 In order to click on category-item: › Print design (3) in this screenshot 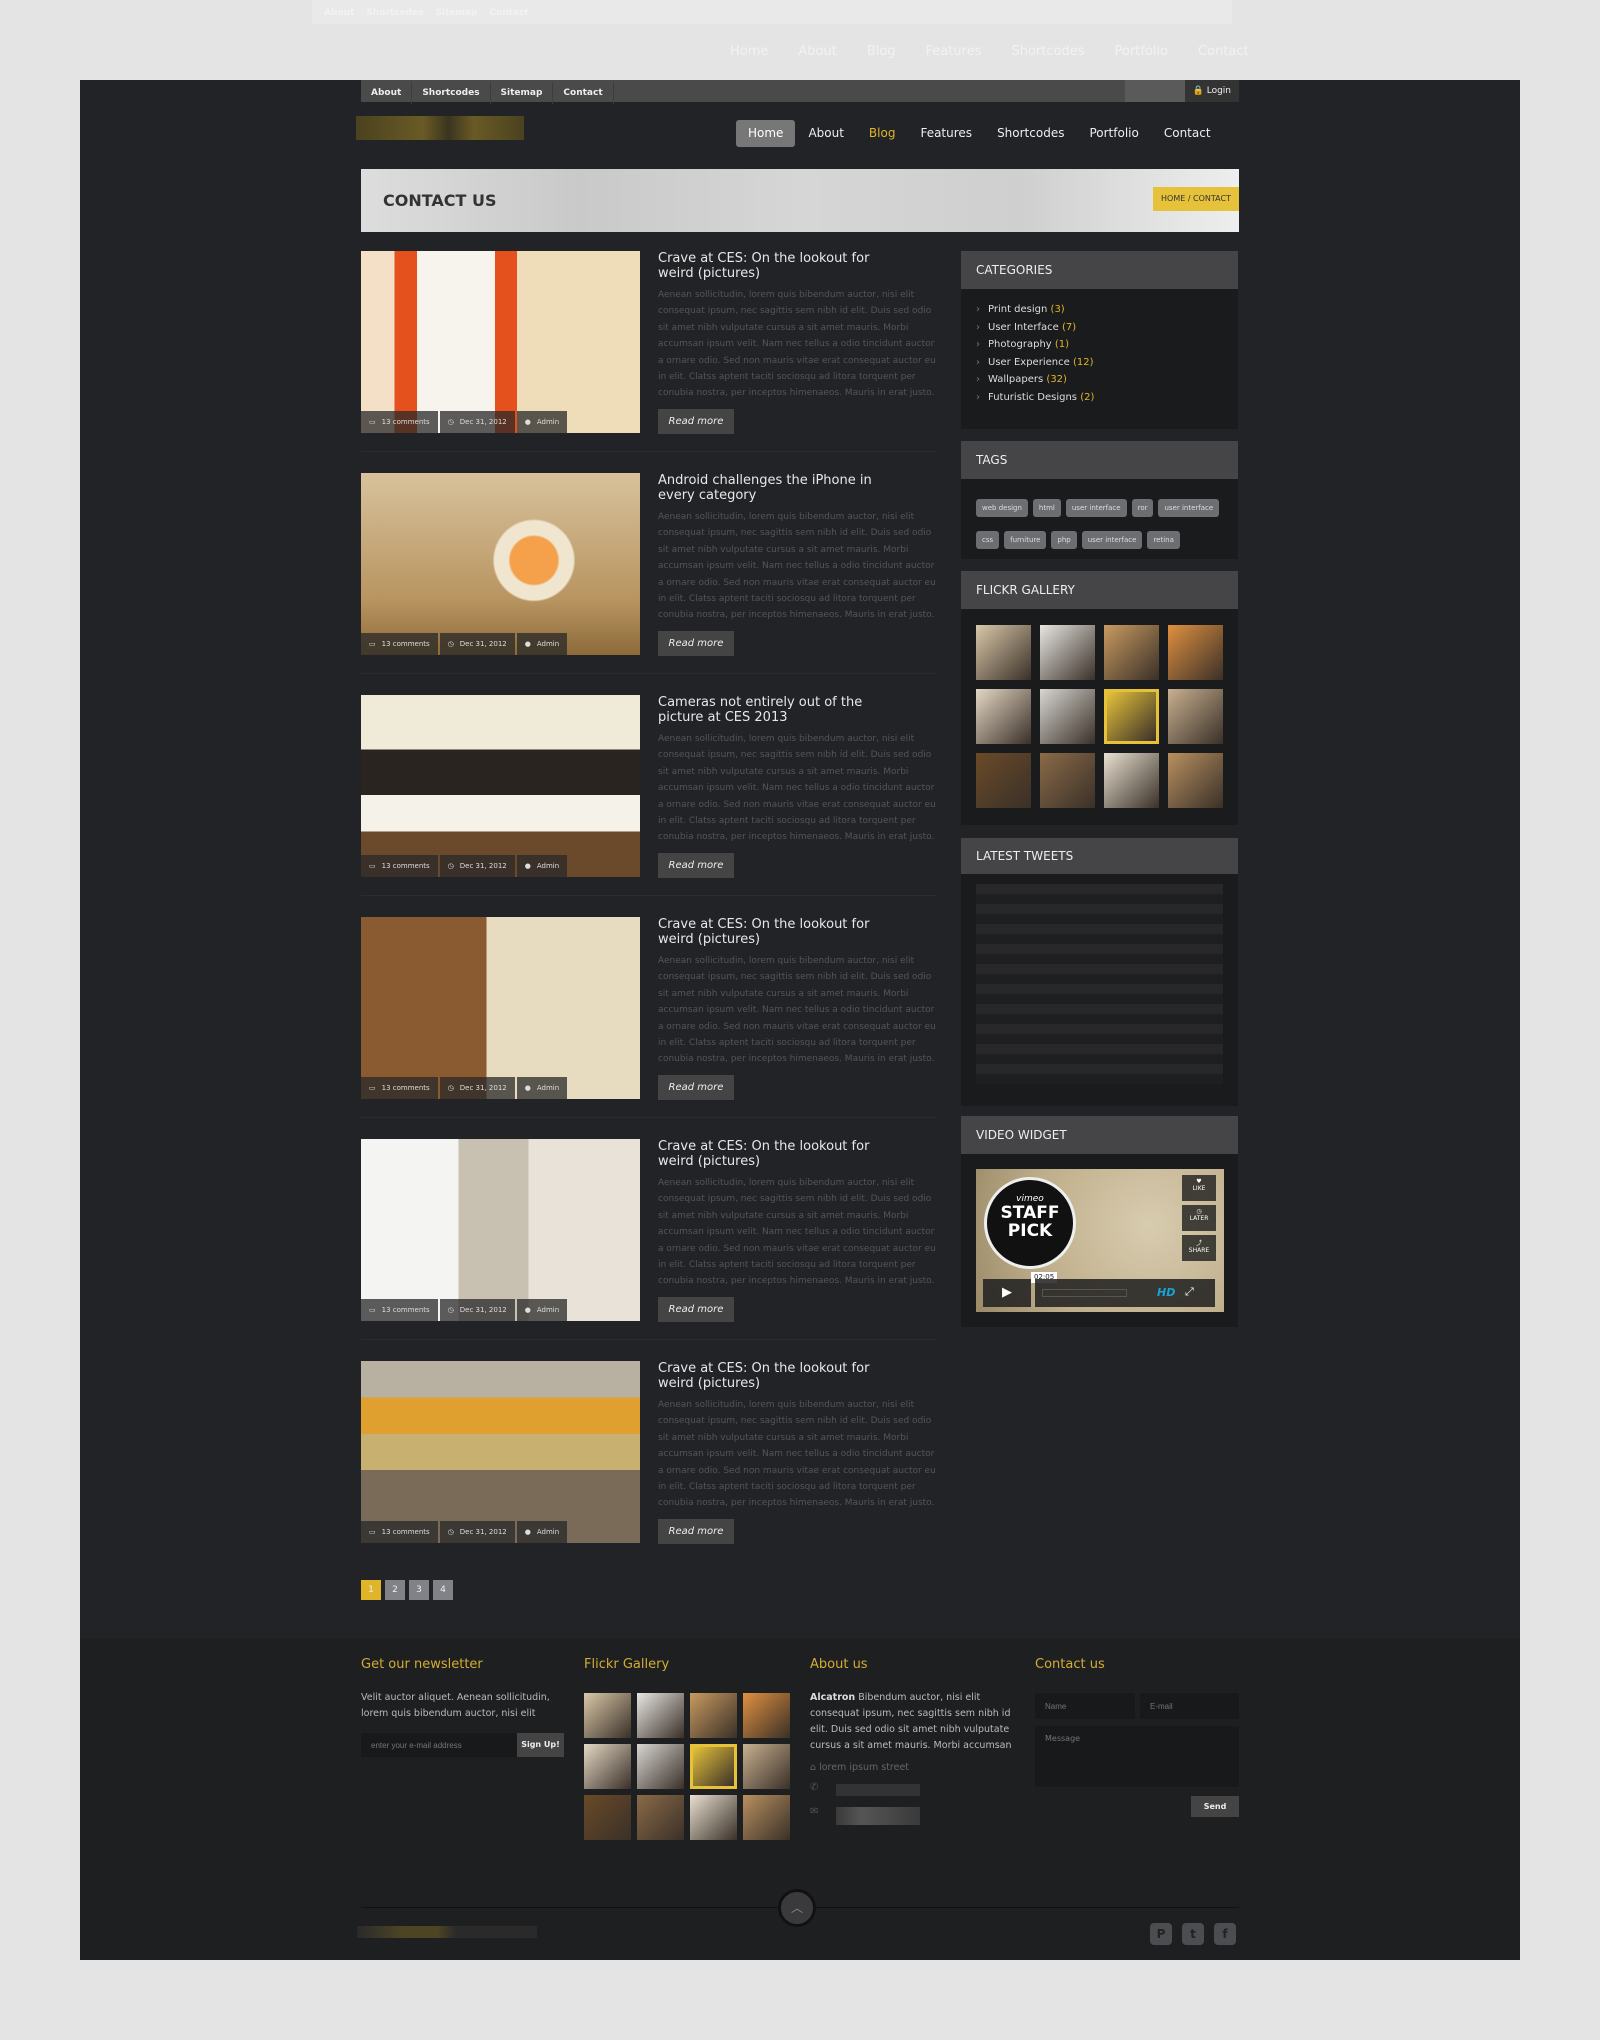, I will do `click(1107, 309)`.